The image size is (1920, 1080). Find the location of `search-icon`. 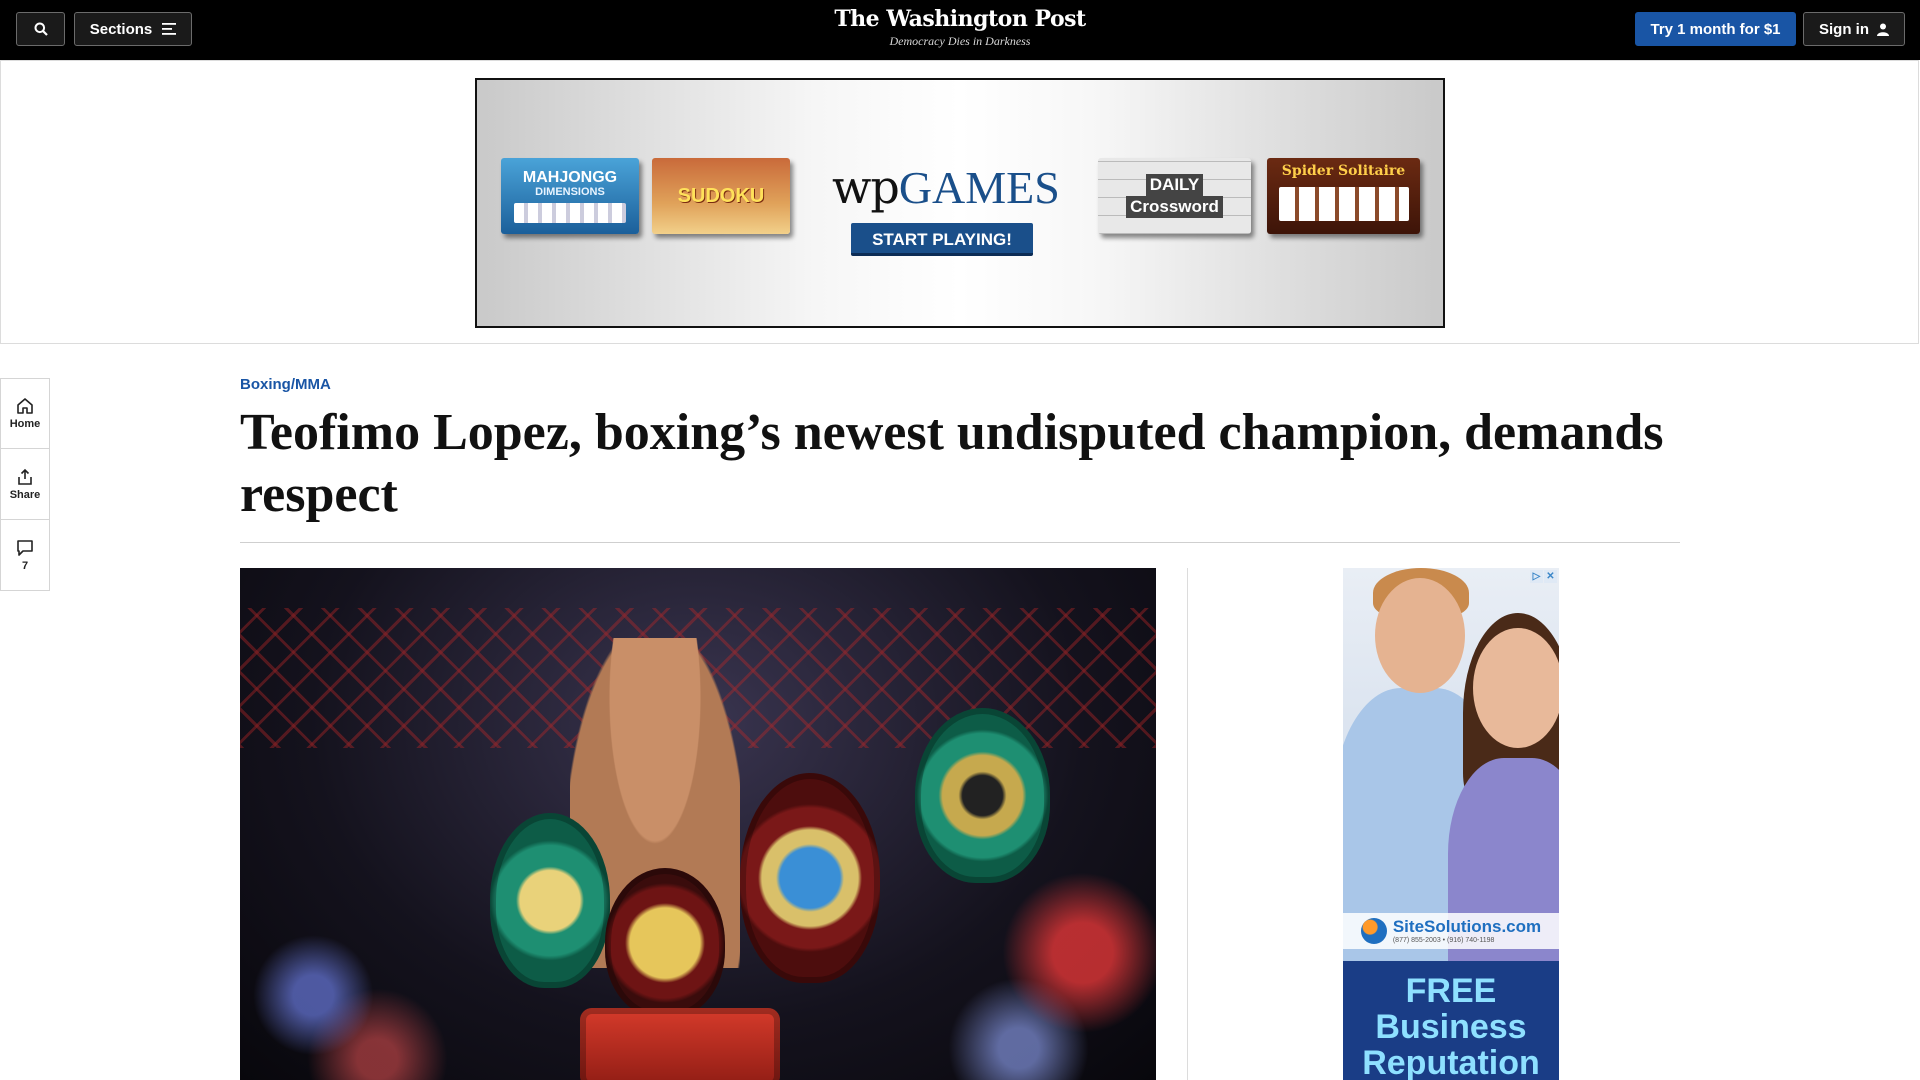

search-icon is located at coordinates (41, 29).